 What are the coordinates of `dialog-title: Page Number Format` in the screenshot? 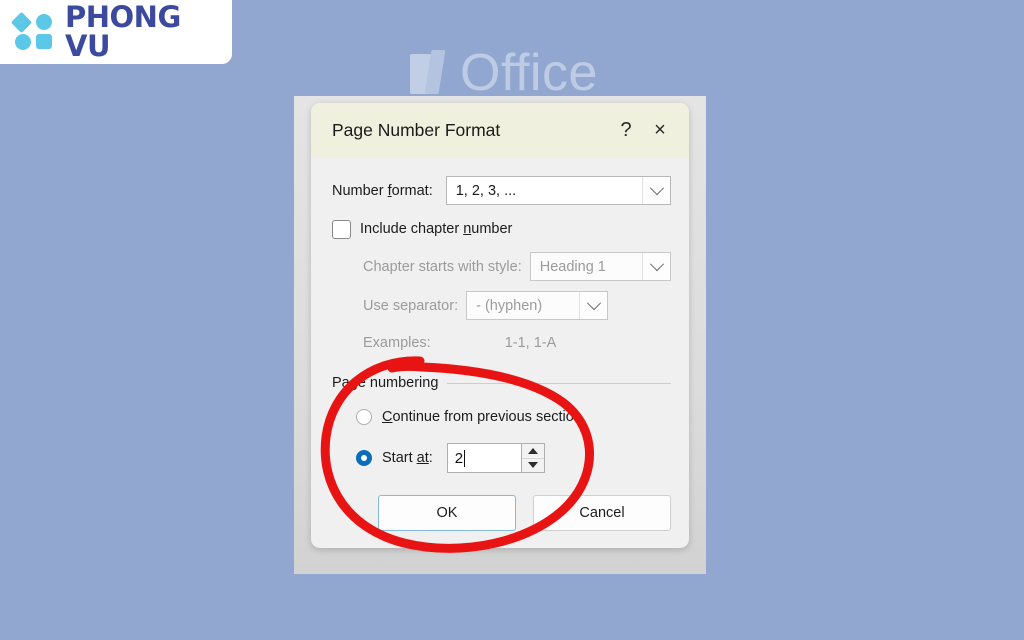 It's located at (416, 130).